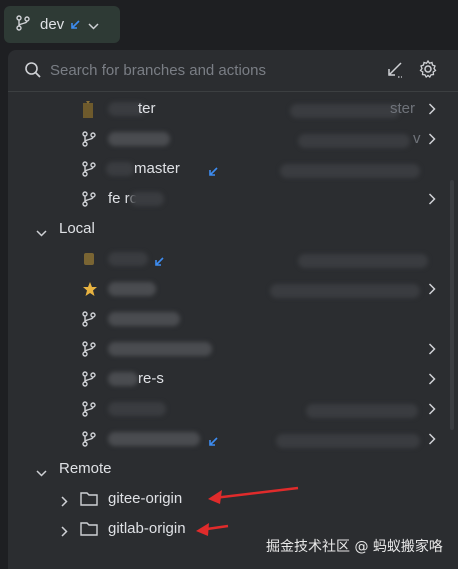 This screenshot has height=569, width=458. What do you see at coordinates (354, 547) in the screenshot?
I see `watermark: 掘金技术社区 @ 蚂蚁搬家咯` at bounding box center [354, 547].